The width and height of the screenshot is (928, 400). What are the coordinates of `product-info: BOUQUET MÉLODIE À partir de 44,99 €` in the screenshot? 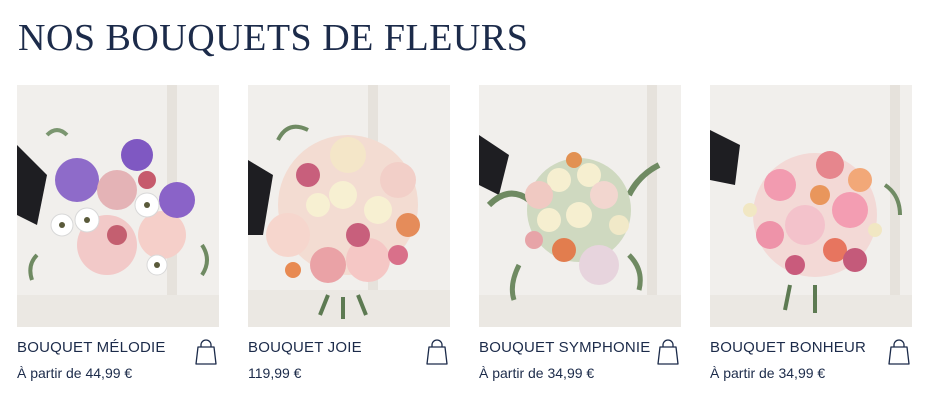 It's located at (118, 369).